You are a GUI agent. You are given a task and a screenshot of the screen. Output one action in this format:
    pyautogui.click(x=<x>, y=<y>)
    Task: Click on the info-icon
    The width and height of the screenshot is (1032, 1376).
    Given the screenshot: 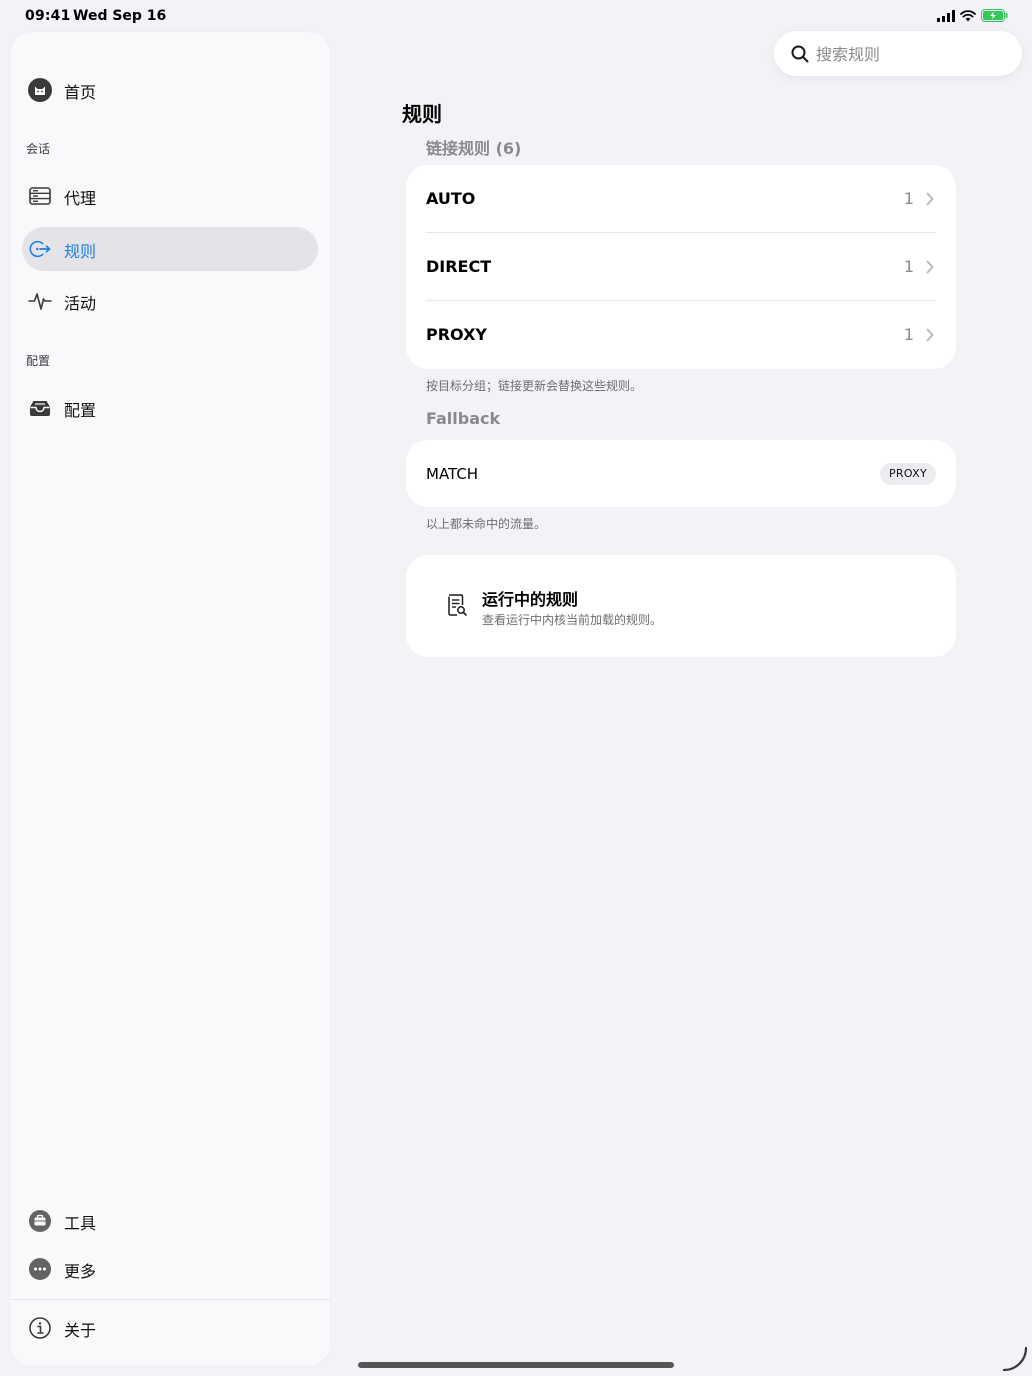 What is the action you would take?
    pyautogui.click(x=40, y=1328)
    